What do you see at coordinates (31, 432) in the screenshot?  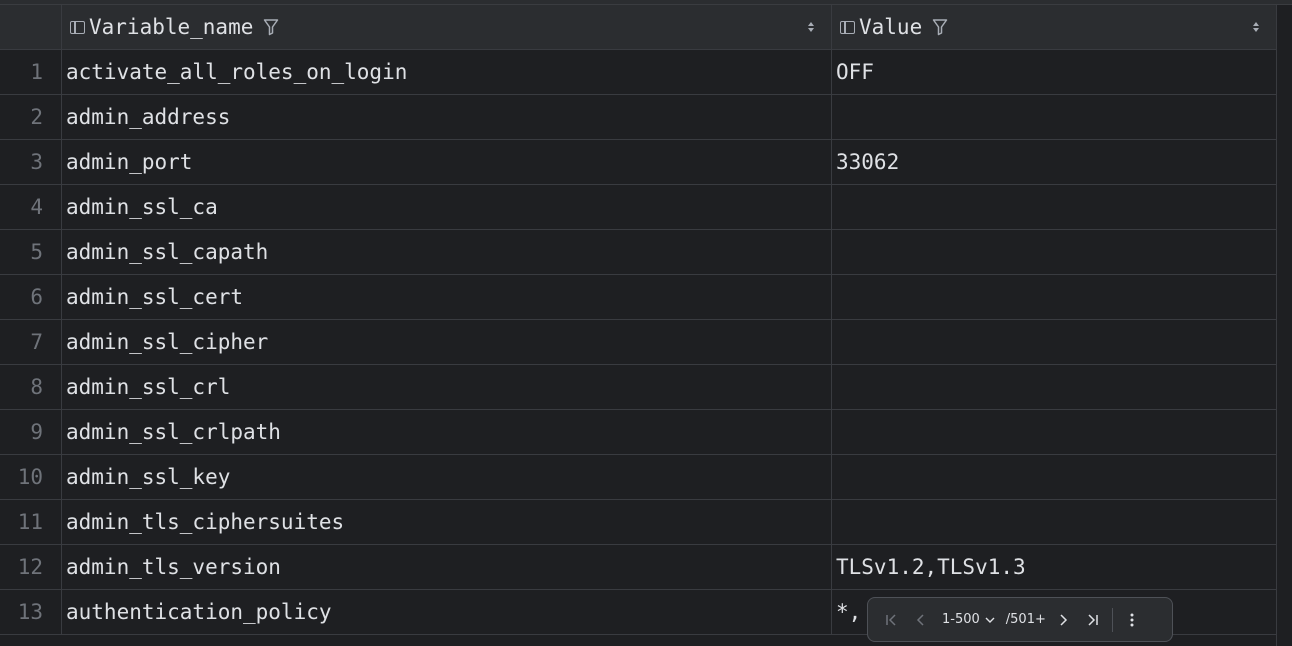 I see `row-number: 9` at bounding box center [31, 432].